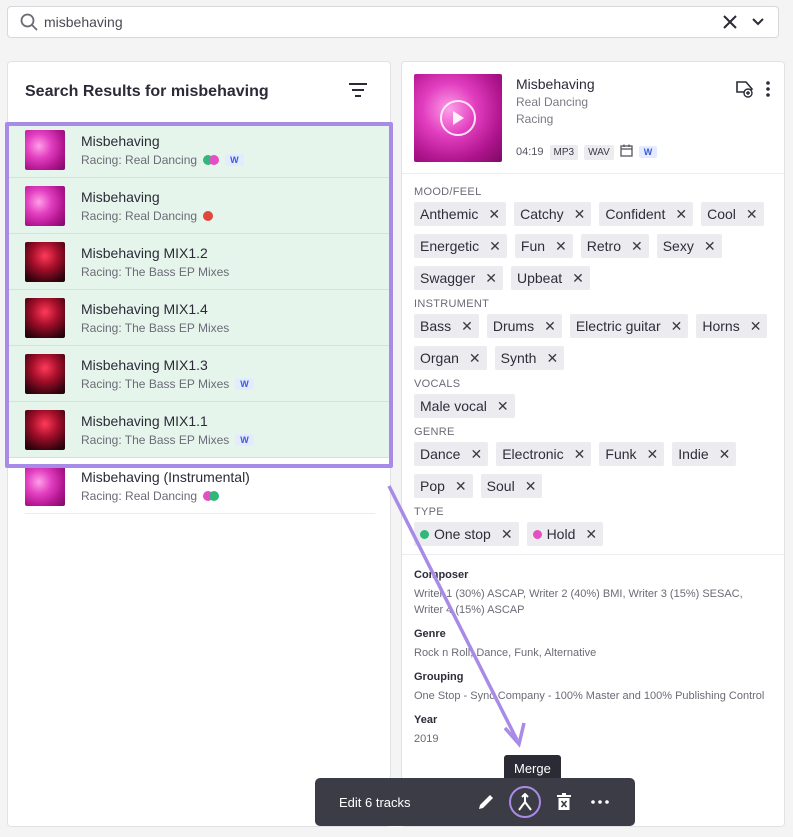  I want to click on chevron-down-icon, so click(758, 22).